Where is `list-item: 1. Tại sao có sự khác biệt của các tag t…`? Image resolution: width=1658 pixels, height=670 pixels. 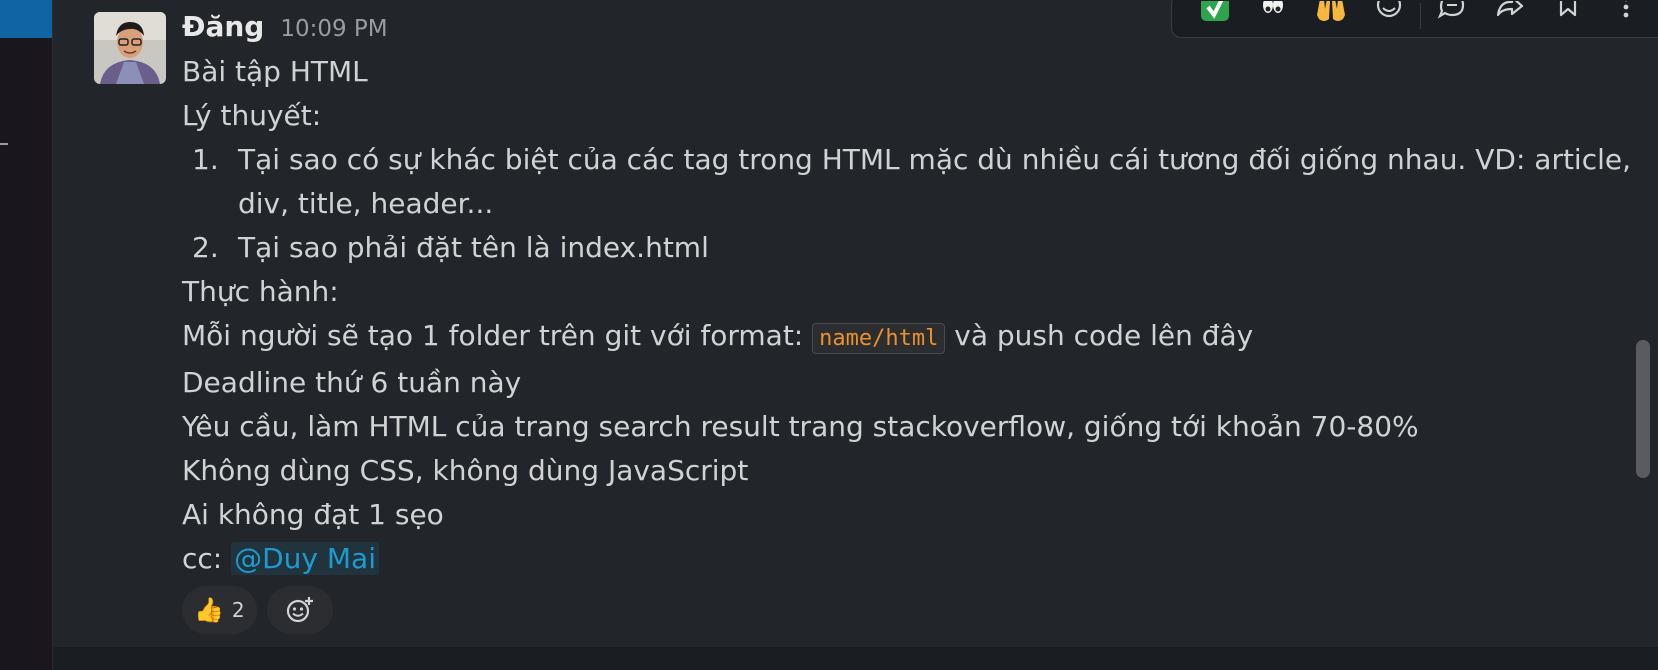 list-item: 1. Tại sao có sự khác biệt của các tag t… is located at coordinates (912, 182).